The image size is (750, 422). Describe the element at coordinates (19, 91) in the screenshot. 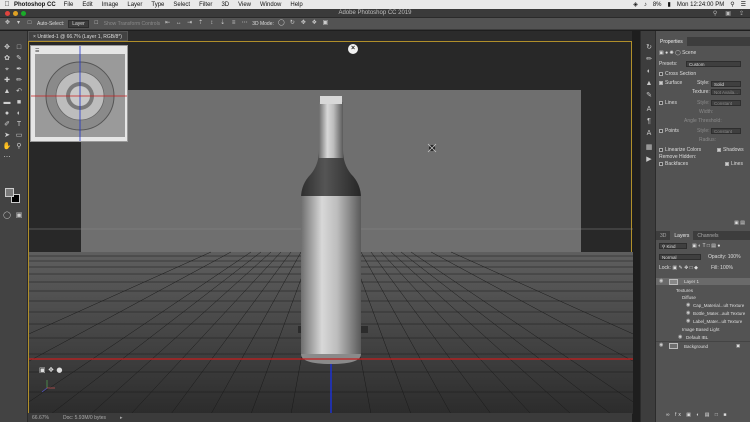

I see `history-brush-tool-icon: ↶` at that location.